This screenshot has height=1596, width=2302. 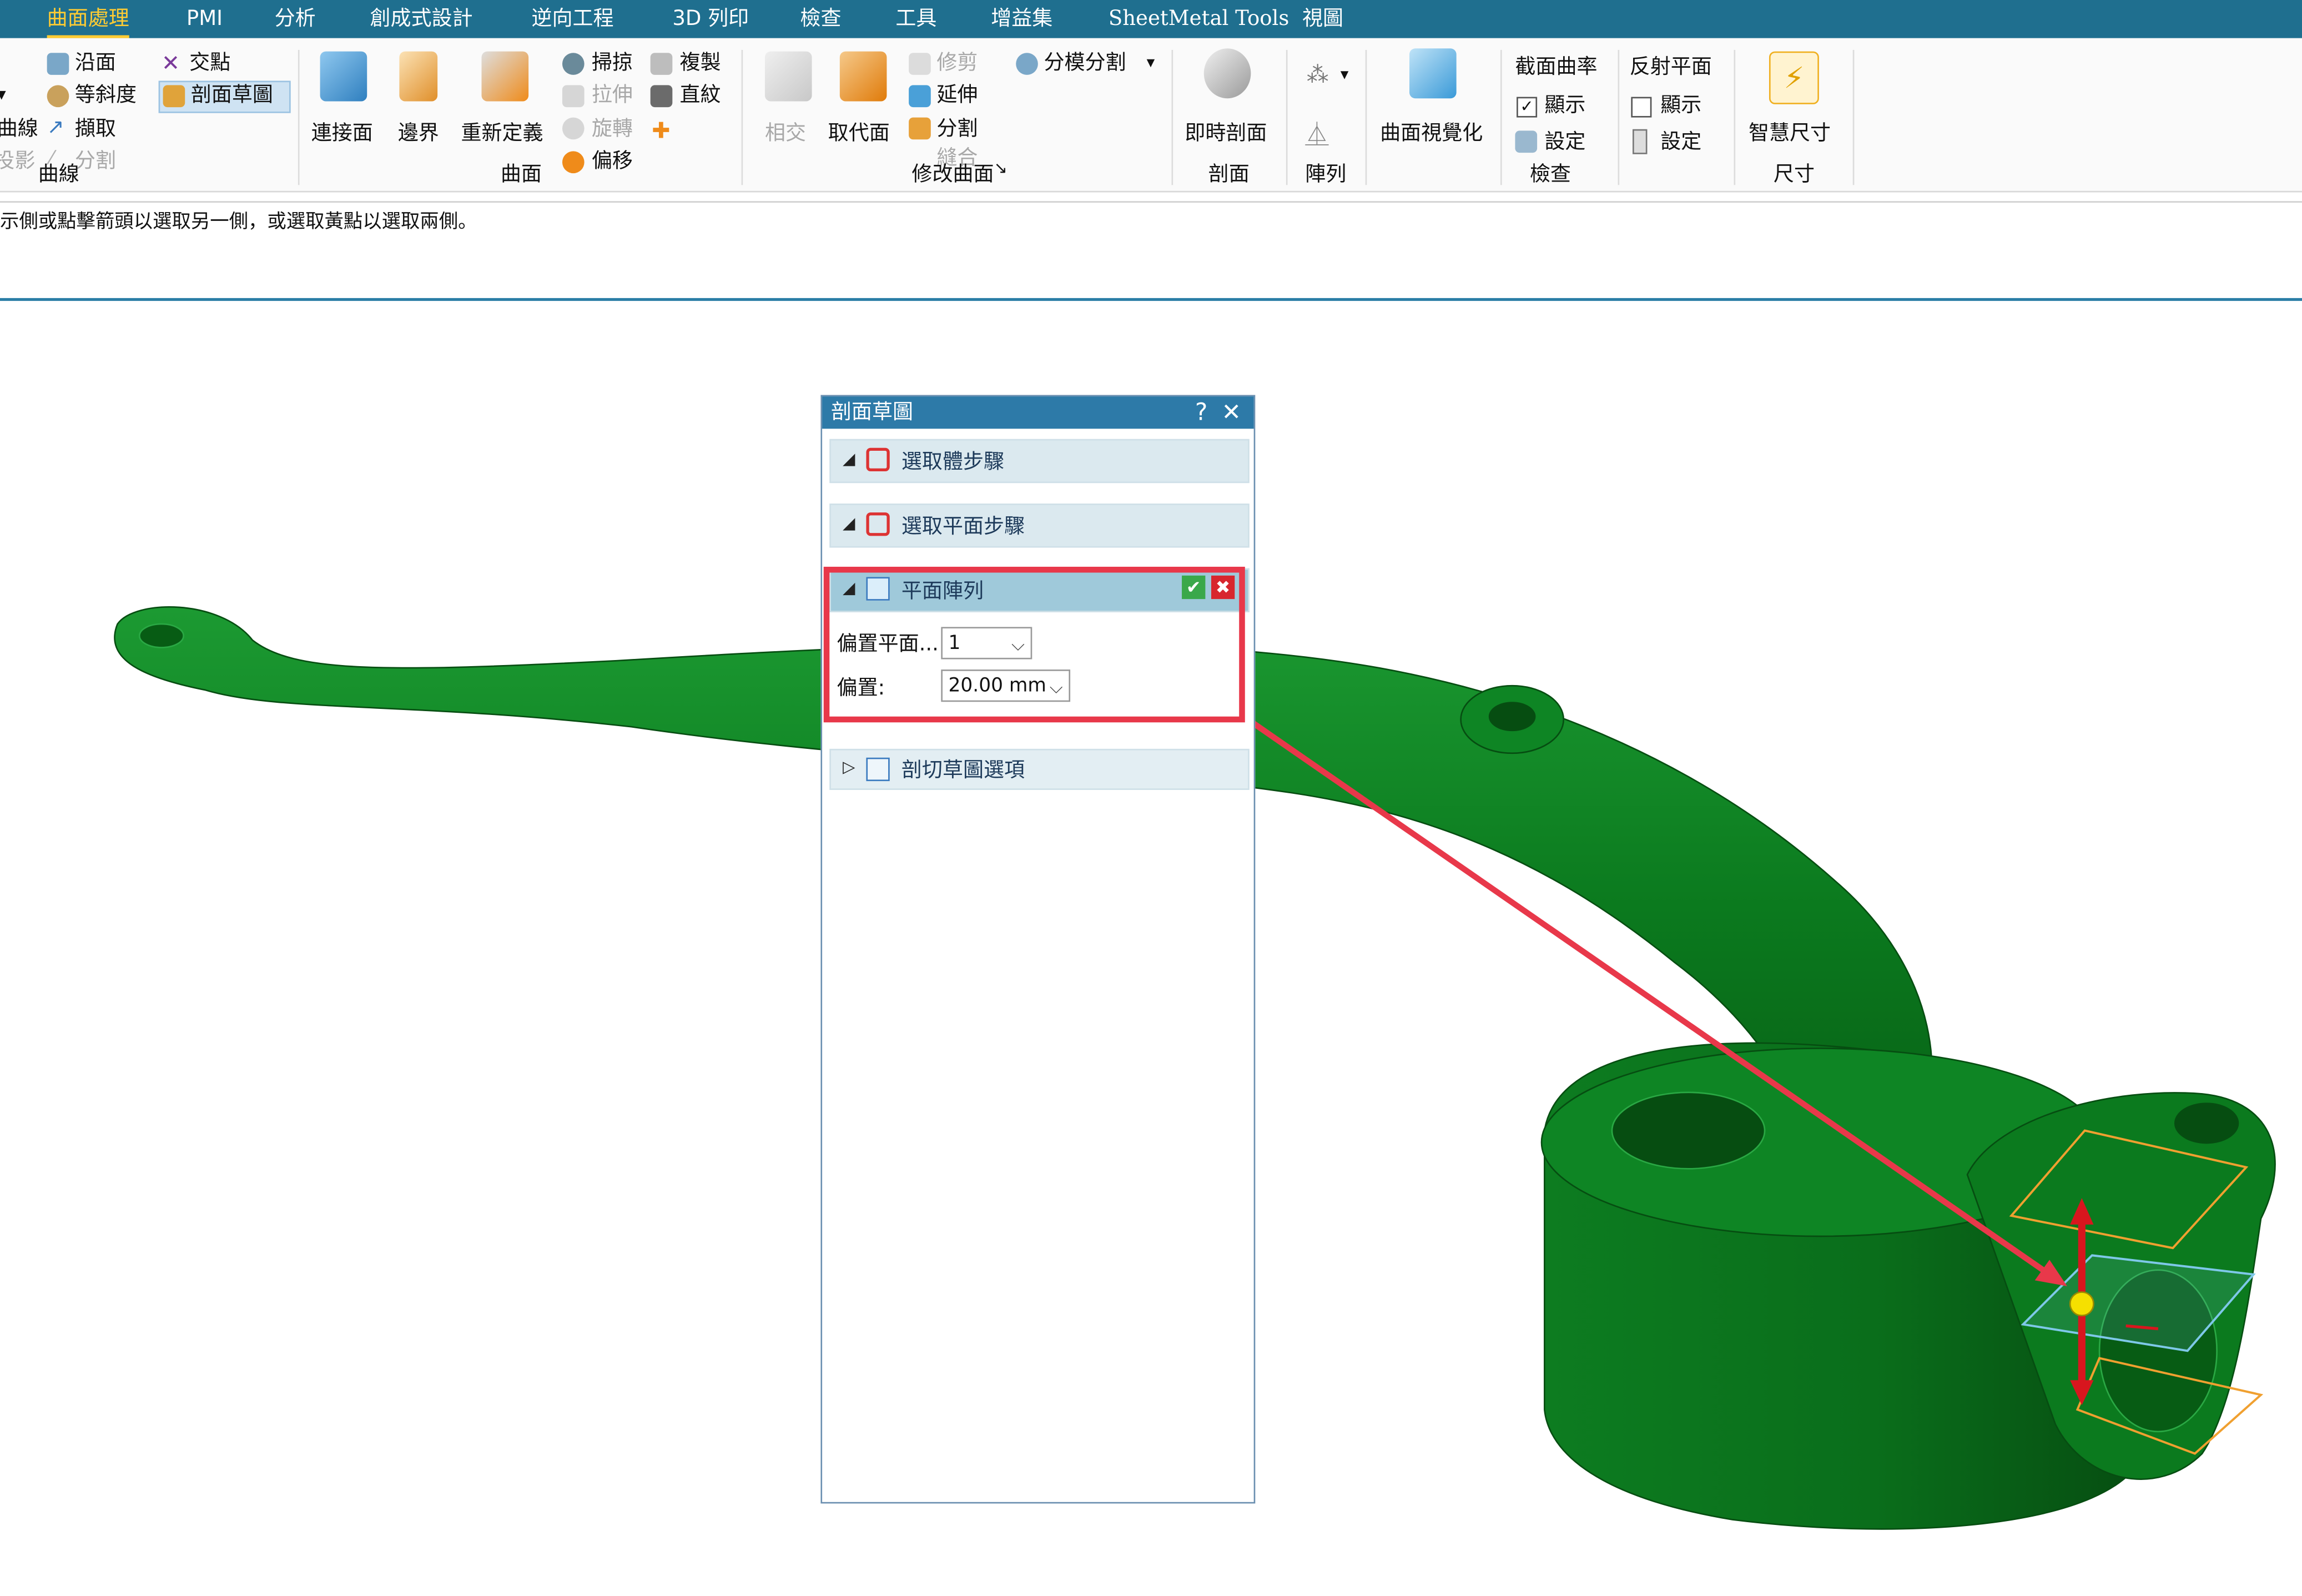 I want to click on ribbon-draft: 等斜度, so click(x=106, y=95).